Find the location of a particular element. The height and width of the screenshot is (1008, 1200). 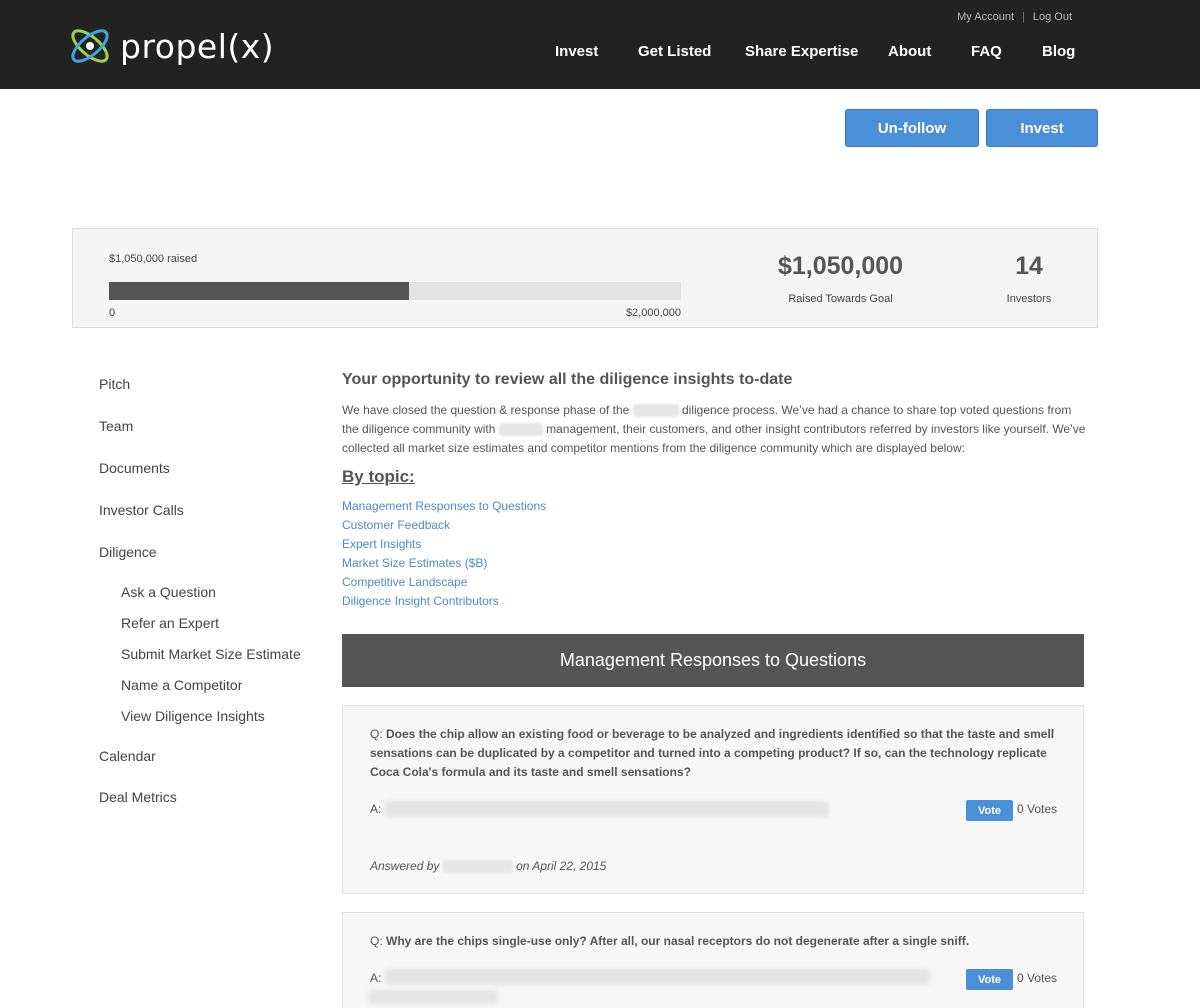

sidebar-subitem-ask-question: Ask a Question is located at coordinates (168, 592).